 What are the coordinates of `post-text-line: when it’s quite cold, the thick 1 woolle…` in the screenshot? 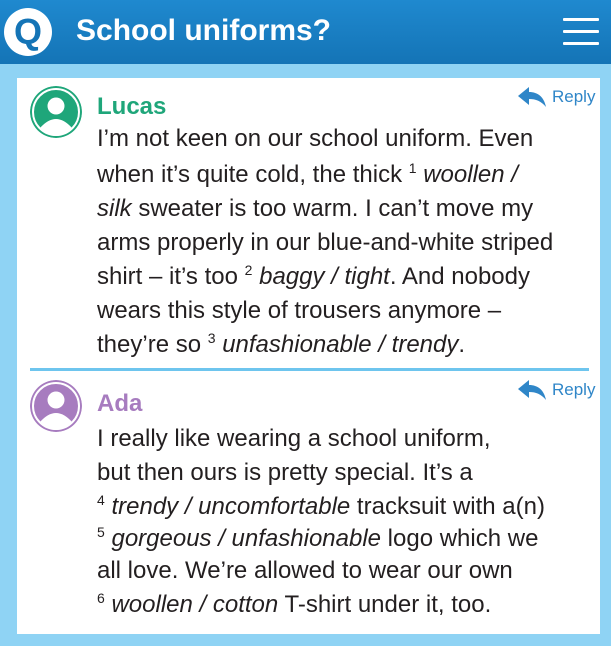 It's located at (307, 175).